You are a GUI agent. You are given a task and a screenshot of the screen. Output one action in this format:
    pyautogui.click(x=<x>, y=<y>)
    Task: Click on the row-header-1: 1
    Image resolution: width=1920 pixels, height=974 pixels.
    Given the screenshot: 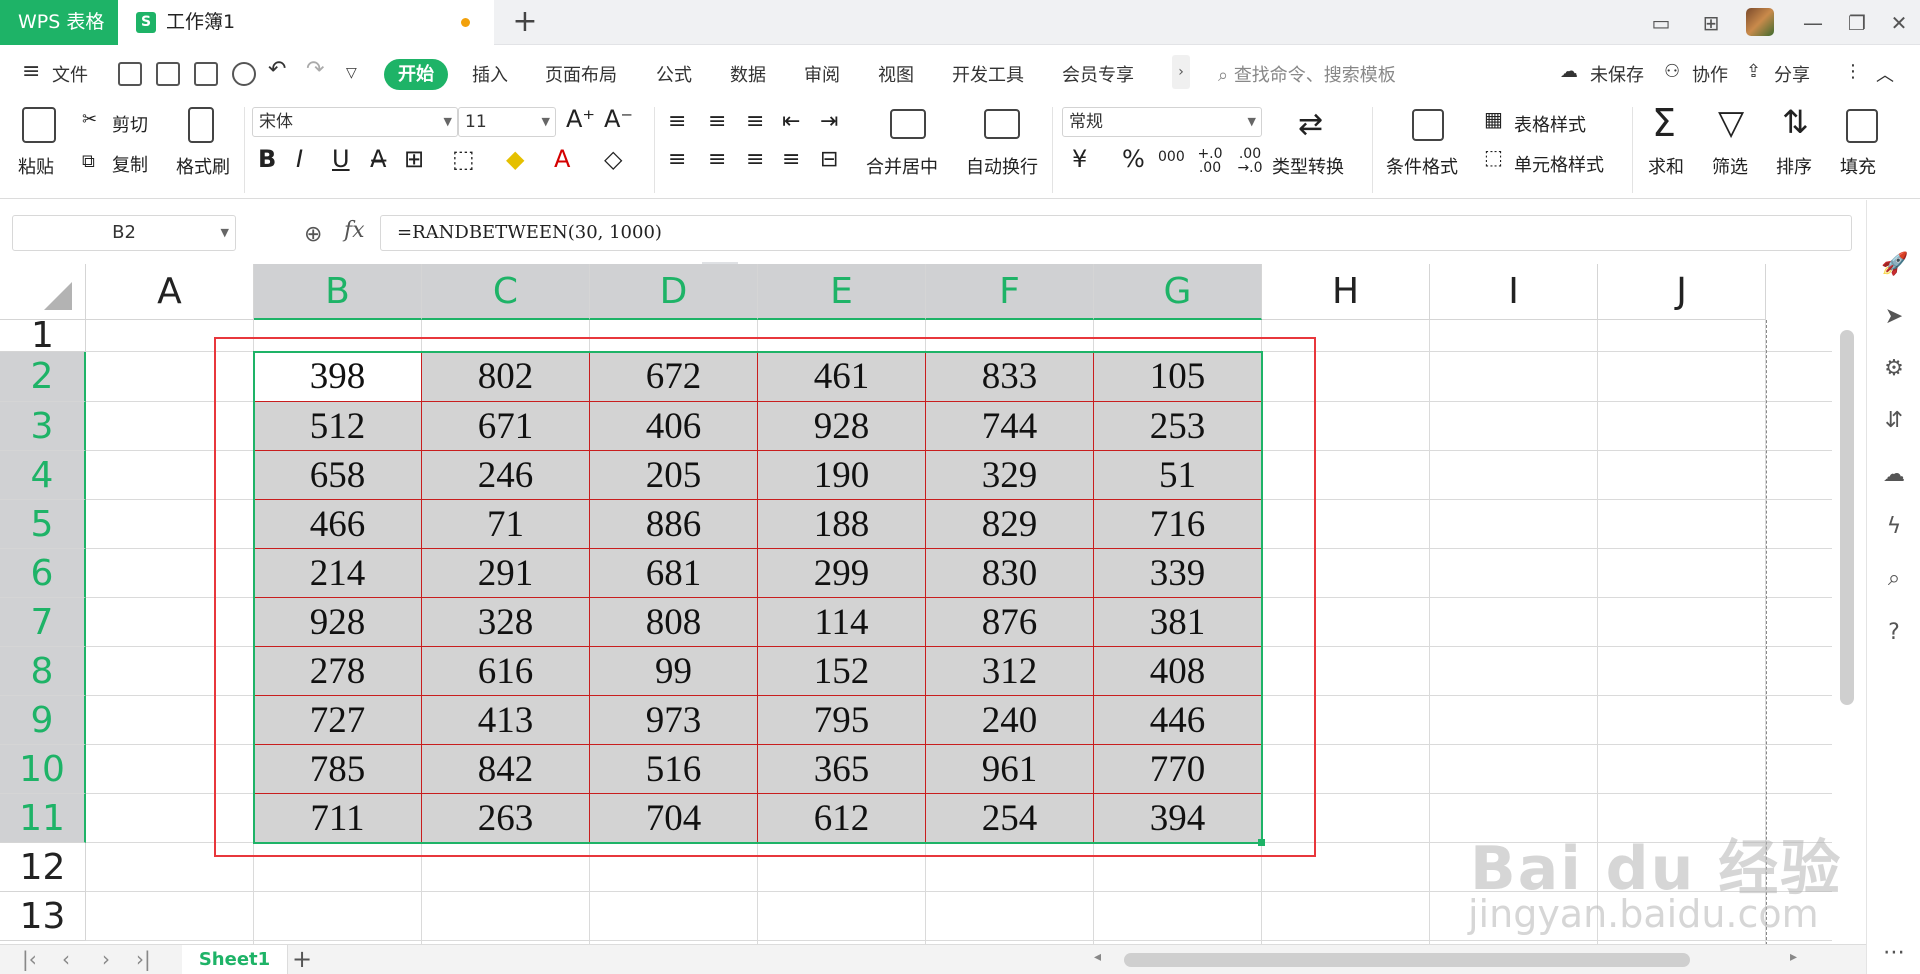 What is the action you would take?
    pyautogui.click(x=43, y=336)
    